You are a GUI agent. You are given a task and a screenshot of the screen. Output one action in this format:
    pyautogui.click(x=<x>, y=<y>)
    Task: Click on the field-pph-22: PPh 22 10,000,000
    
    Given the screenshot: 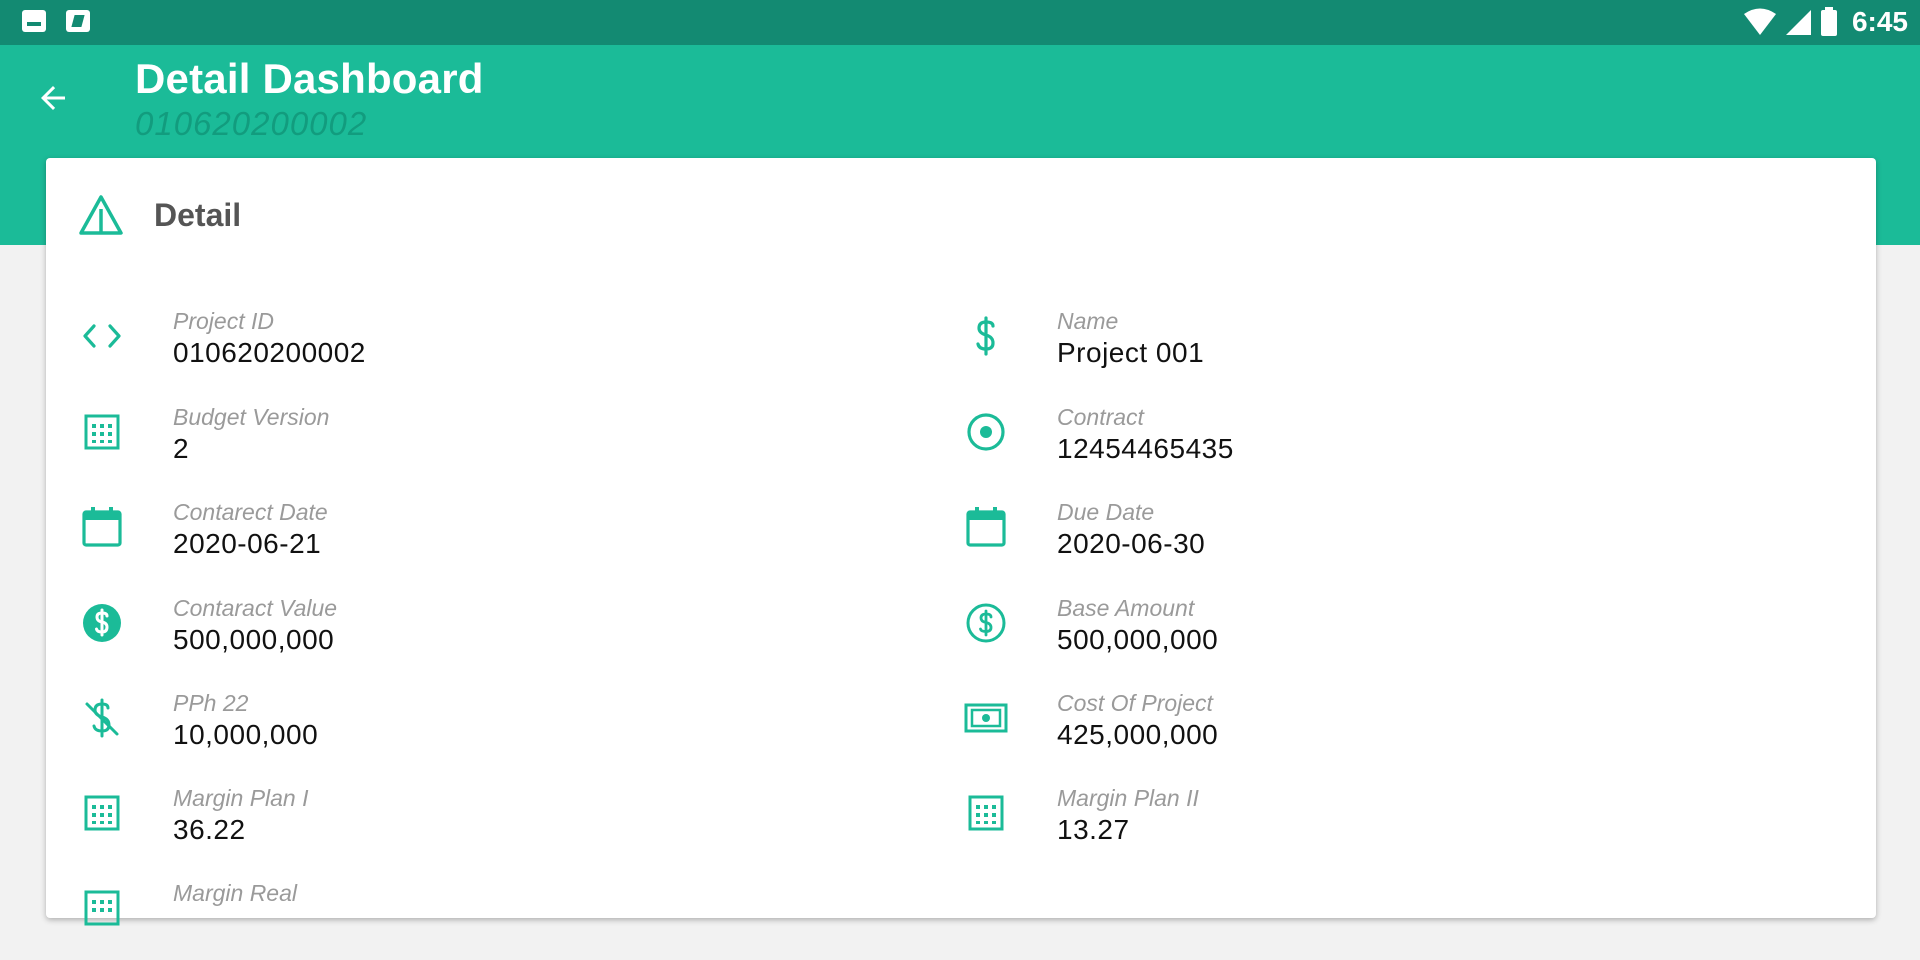 What is the action you would take?
    pyautogui.click(x=478, y=730)
    